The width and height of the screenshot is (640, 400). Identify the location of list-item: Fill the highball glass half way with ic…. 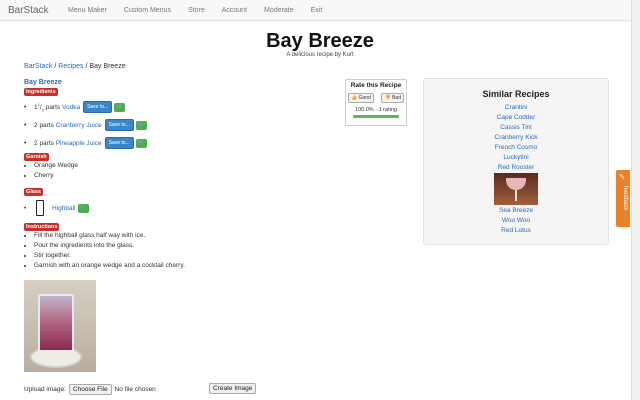
(109, 236).